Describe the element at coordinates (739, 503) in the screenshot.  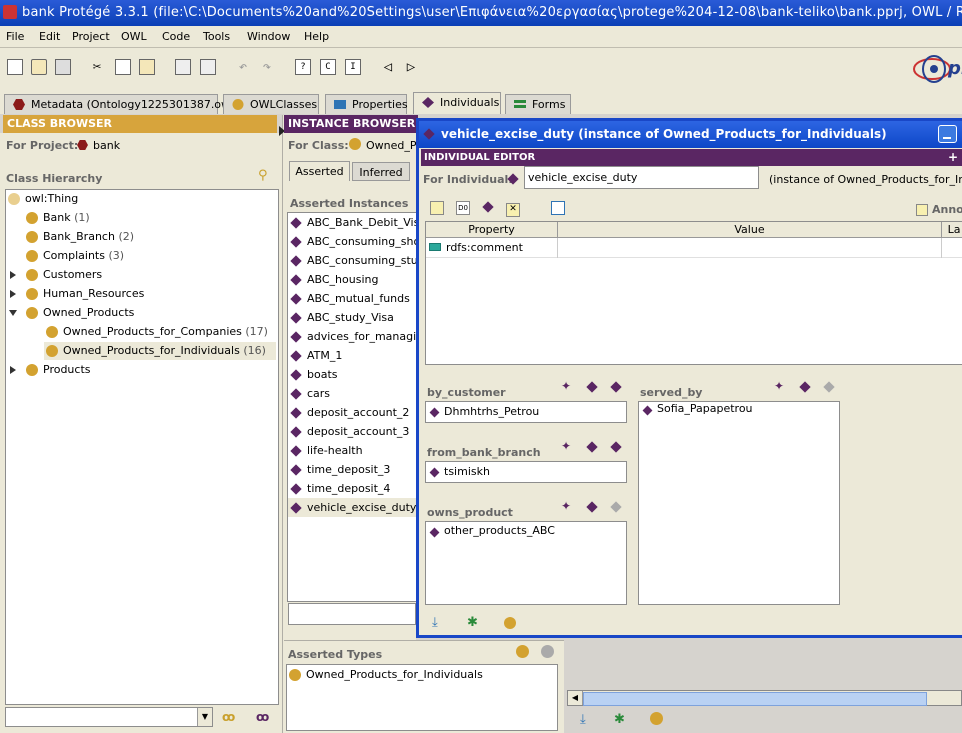
I see `served-by-list: Sofia_Papapetrou` at that location.